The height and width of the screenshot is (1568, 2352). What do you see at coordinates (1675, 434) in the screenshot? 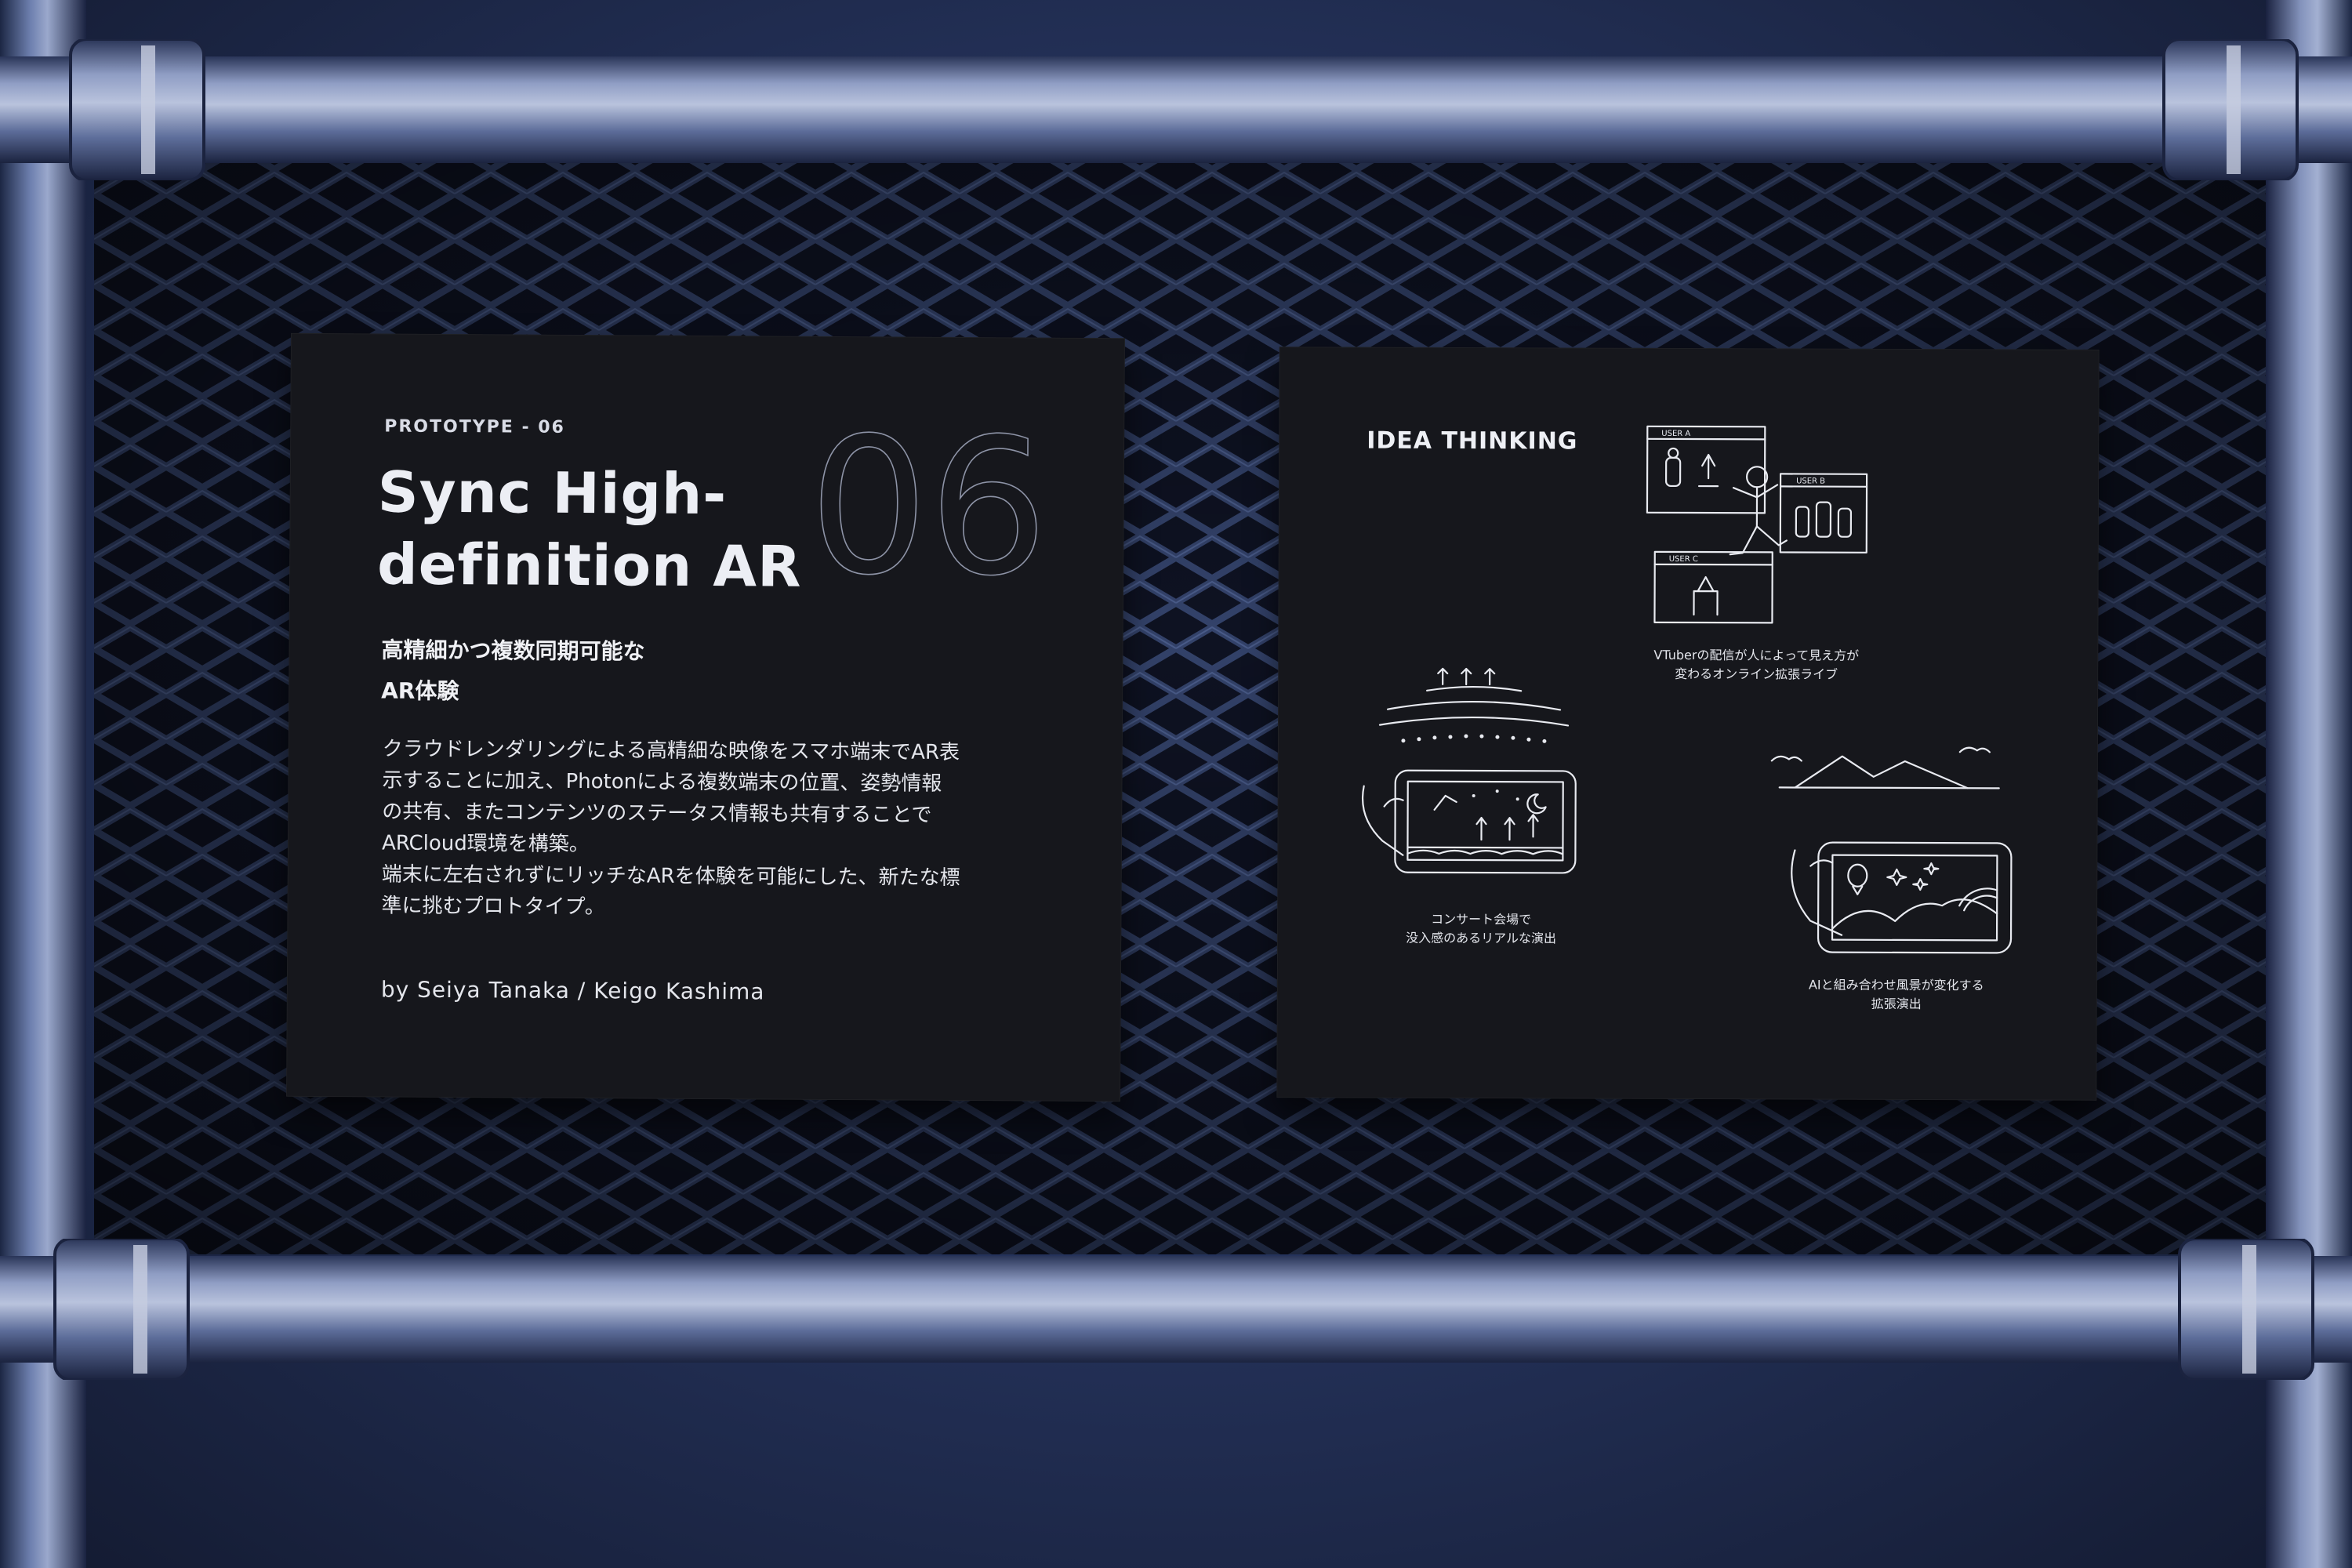
I see `user-a-label: USER A` at bounding box center [1675, 434].